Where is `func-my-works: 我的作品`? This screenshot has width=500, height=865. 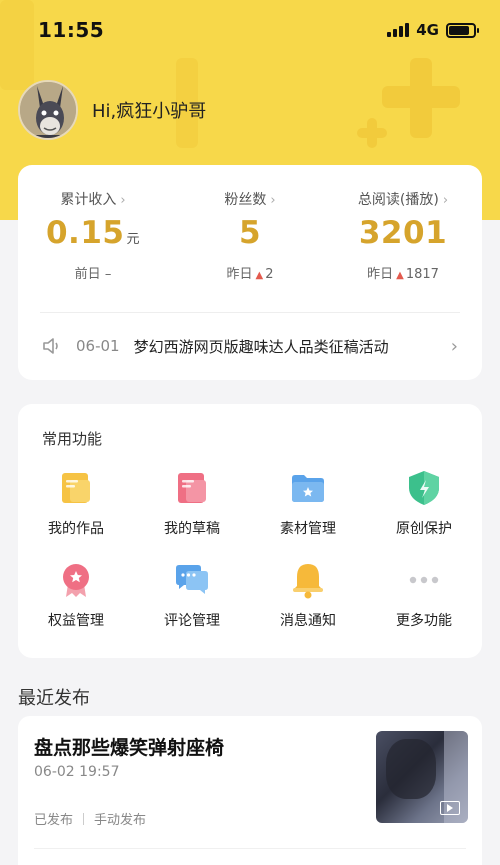 func-my-works: 我的作品 is located at coordinates (76, 503).